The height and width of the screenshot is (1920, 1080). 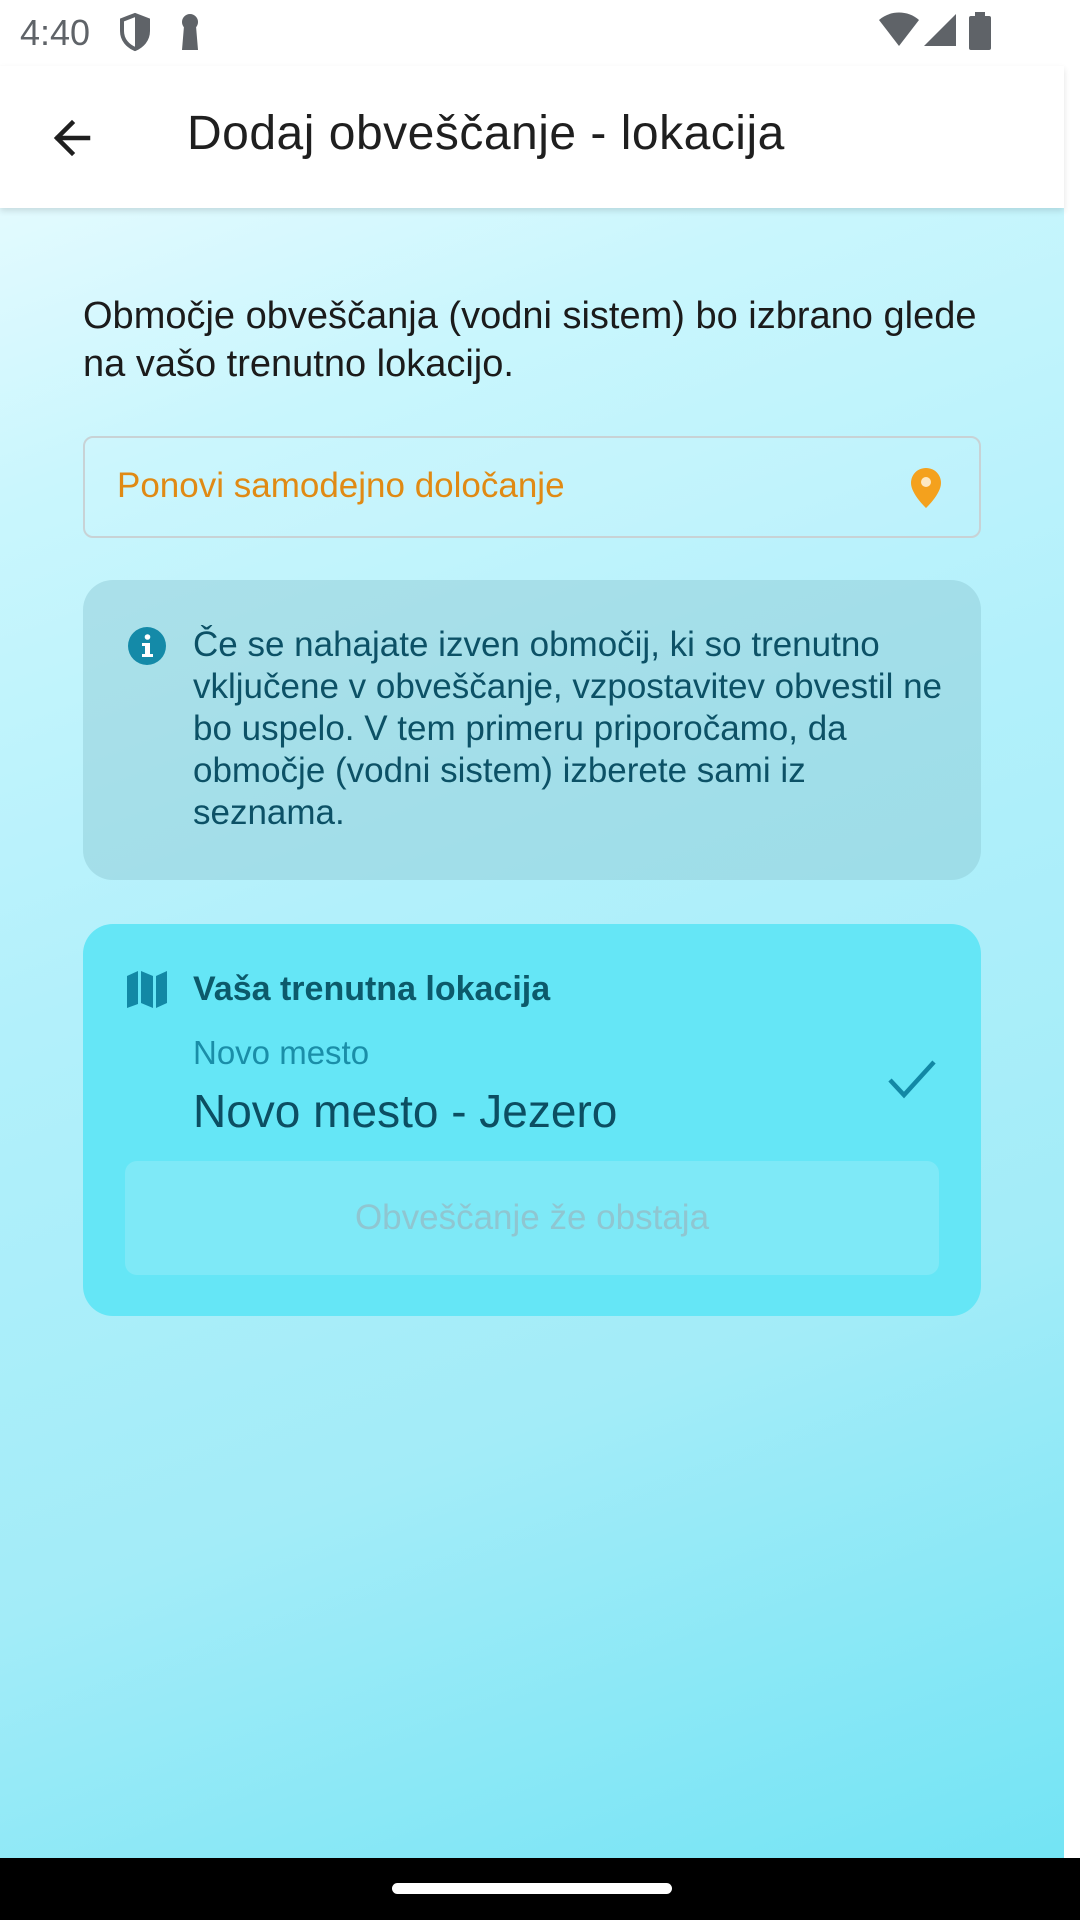 What do you see at coordinates (532, 33) in the screenshot?
I see `status-bar: 4:40` at bounding box center [532, 33].